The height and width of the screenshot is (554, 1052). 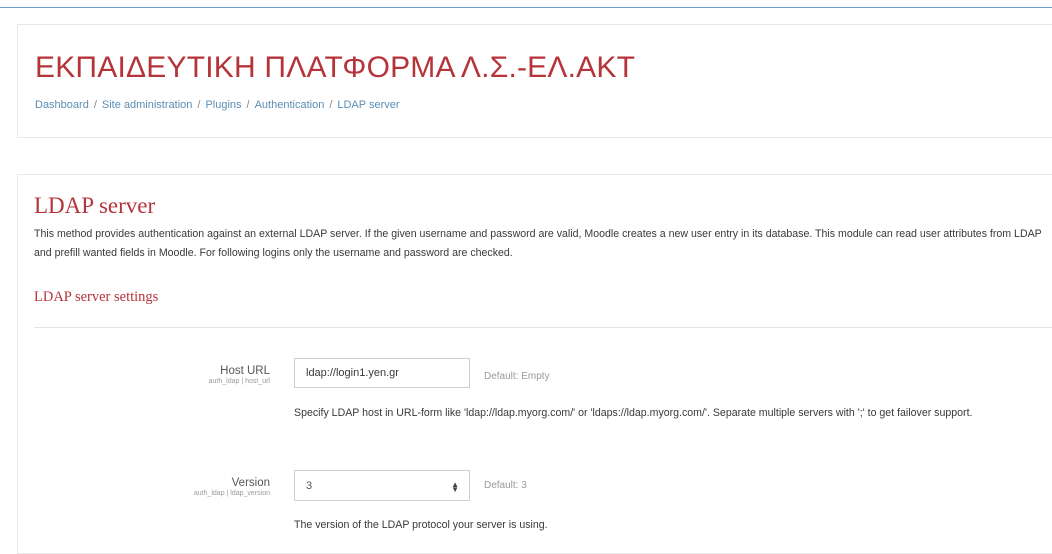 What do you see at coordinates (368, 105) in the screenshot?
I see `breadcrumb-ldap-server: LDAP server` at bounding box center [368, 105].